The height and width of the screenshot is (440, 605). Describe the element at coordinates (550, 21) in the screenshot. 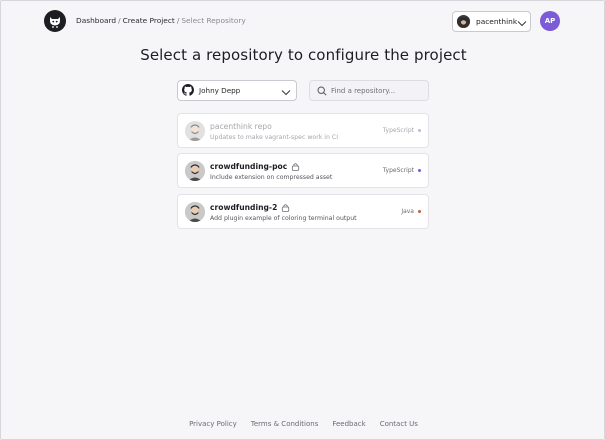

I see `account-avatar: AP` at that location.